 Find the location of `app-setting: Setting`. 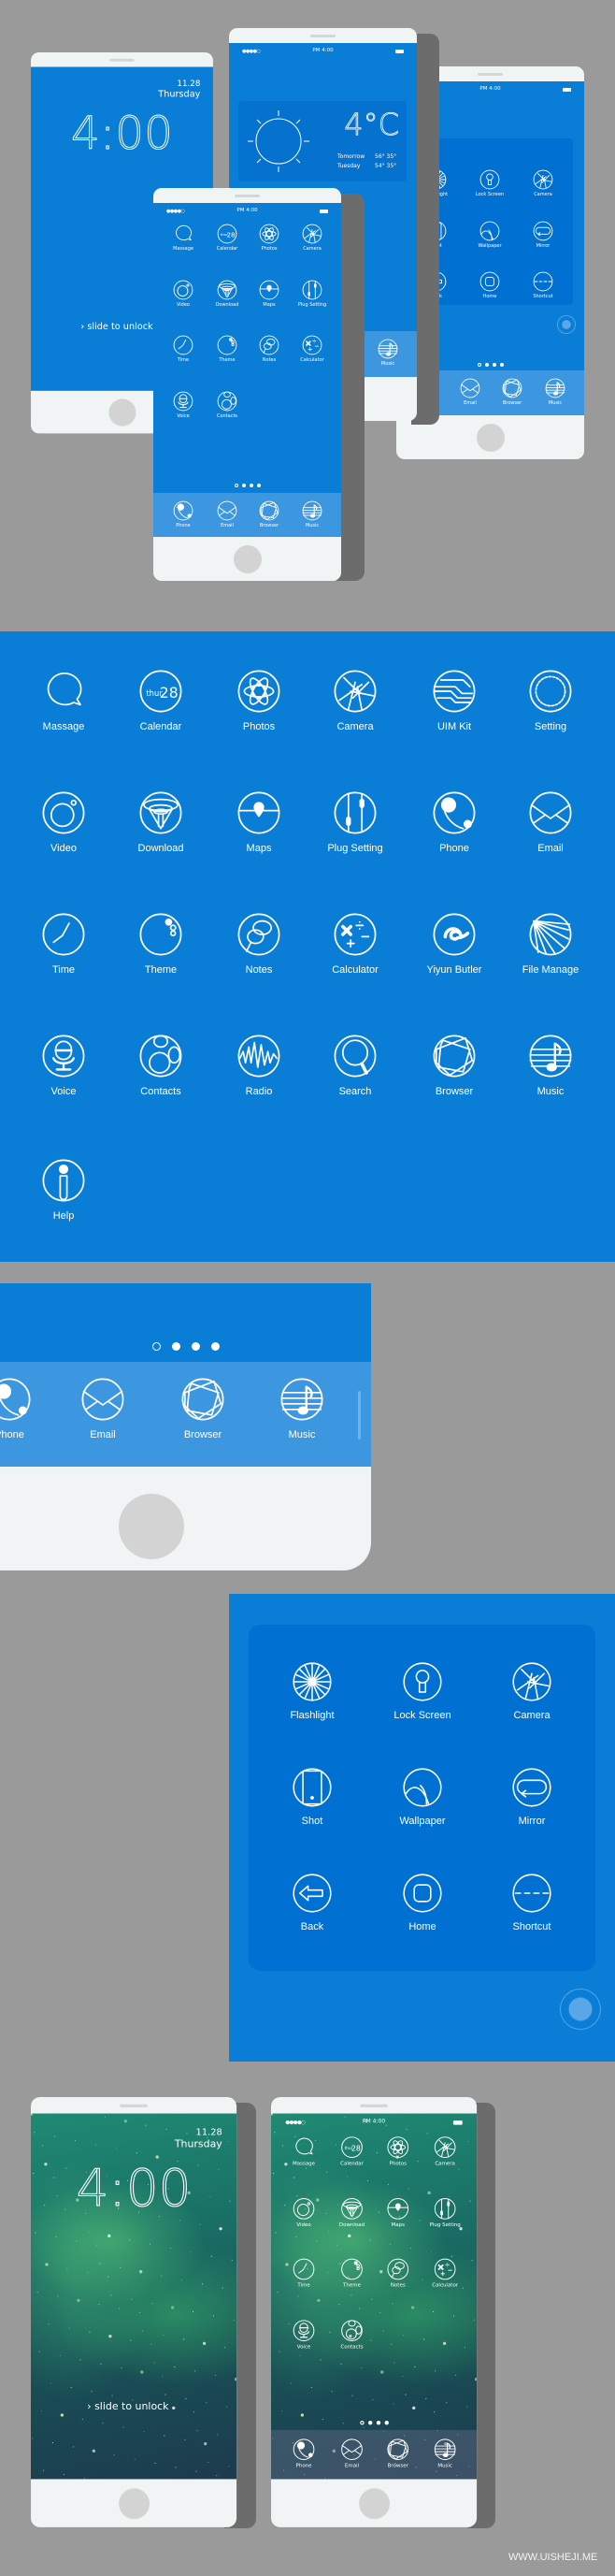

app-setting: Setting is located at coordinates (550, 700).